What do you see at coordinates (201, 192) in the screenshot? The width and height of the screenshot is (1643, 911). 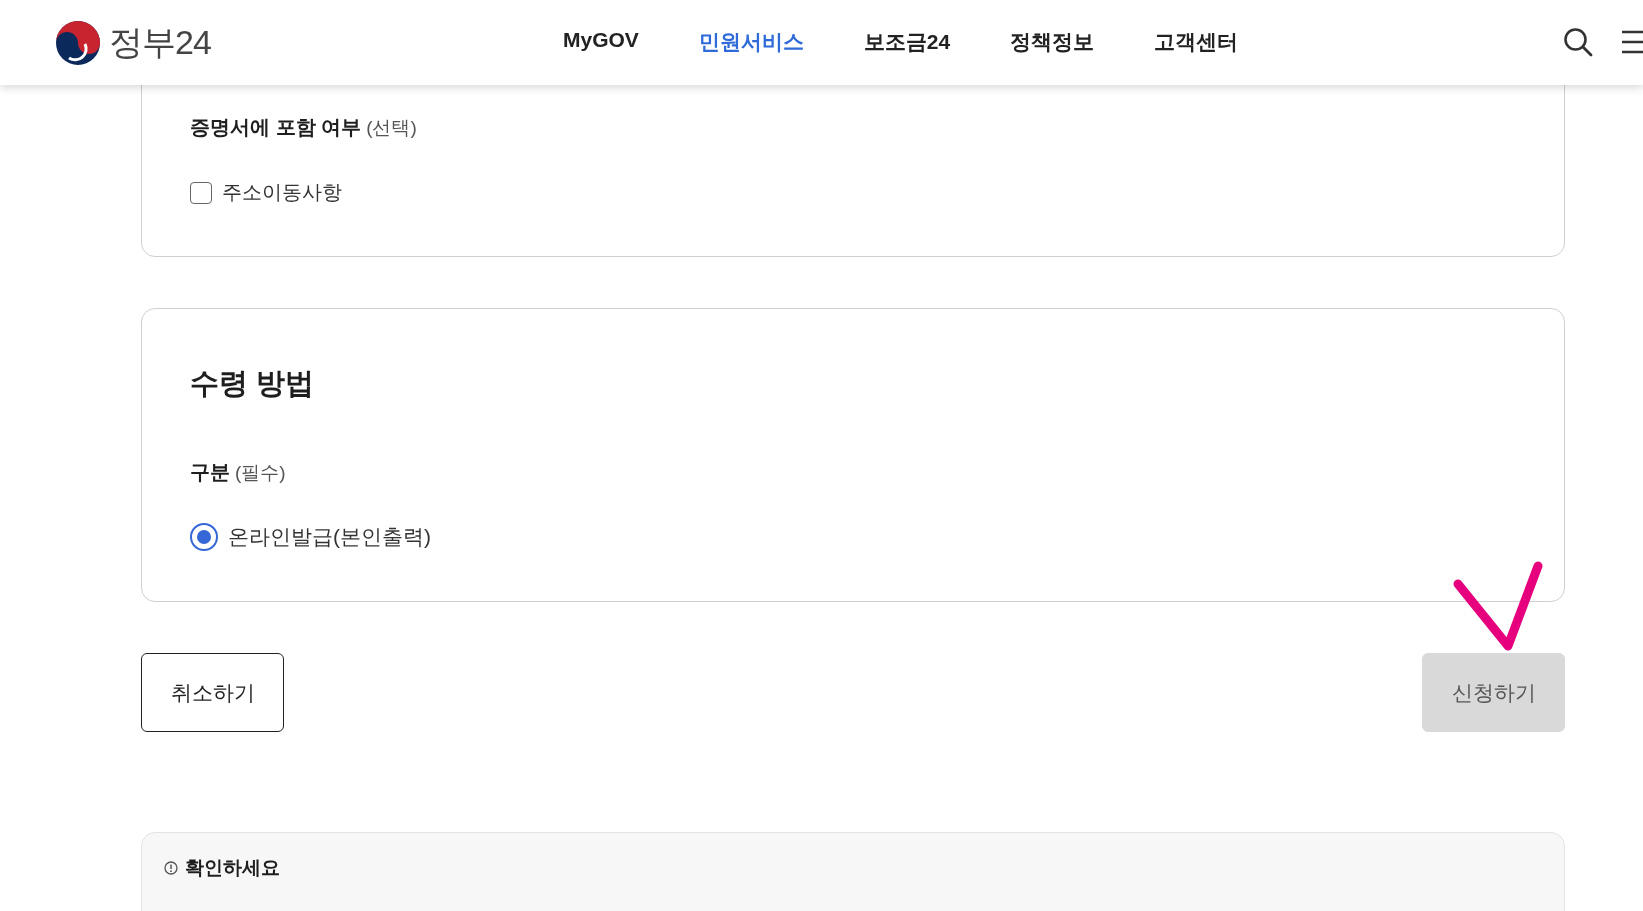 I see `checkbox` at bounding box center [201, 192].